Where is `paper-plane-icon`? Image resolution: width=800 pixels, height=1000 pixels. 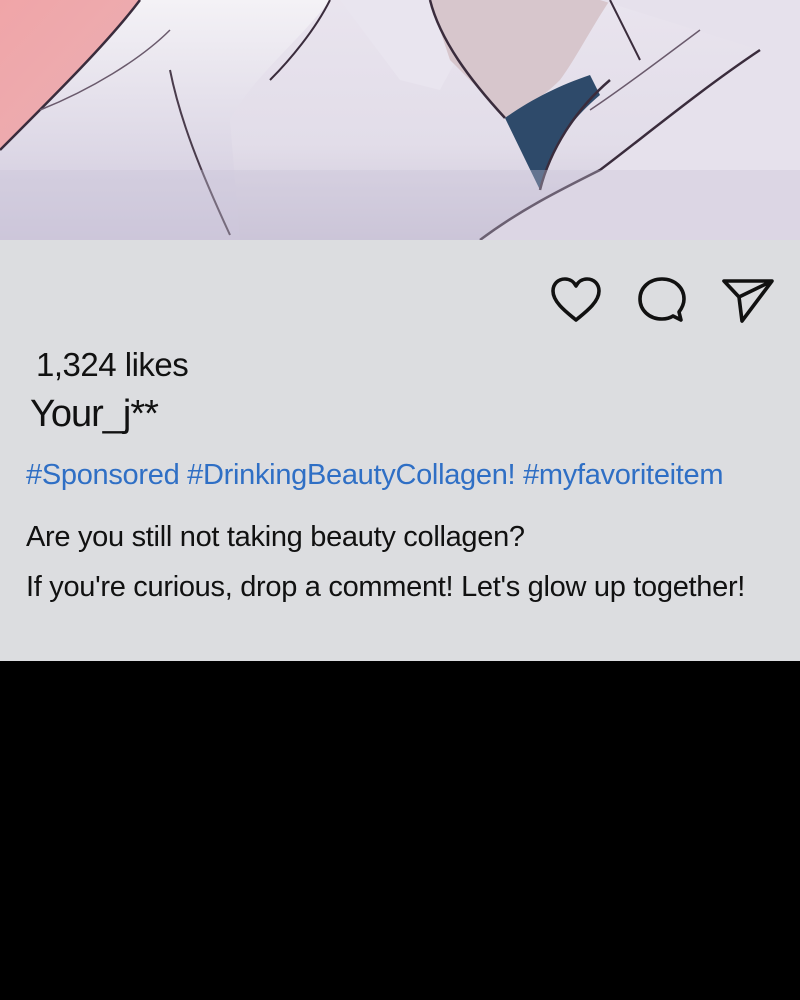
paper-plane-icon is located at coordinates (748, 301).